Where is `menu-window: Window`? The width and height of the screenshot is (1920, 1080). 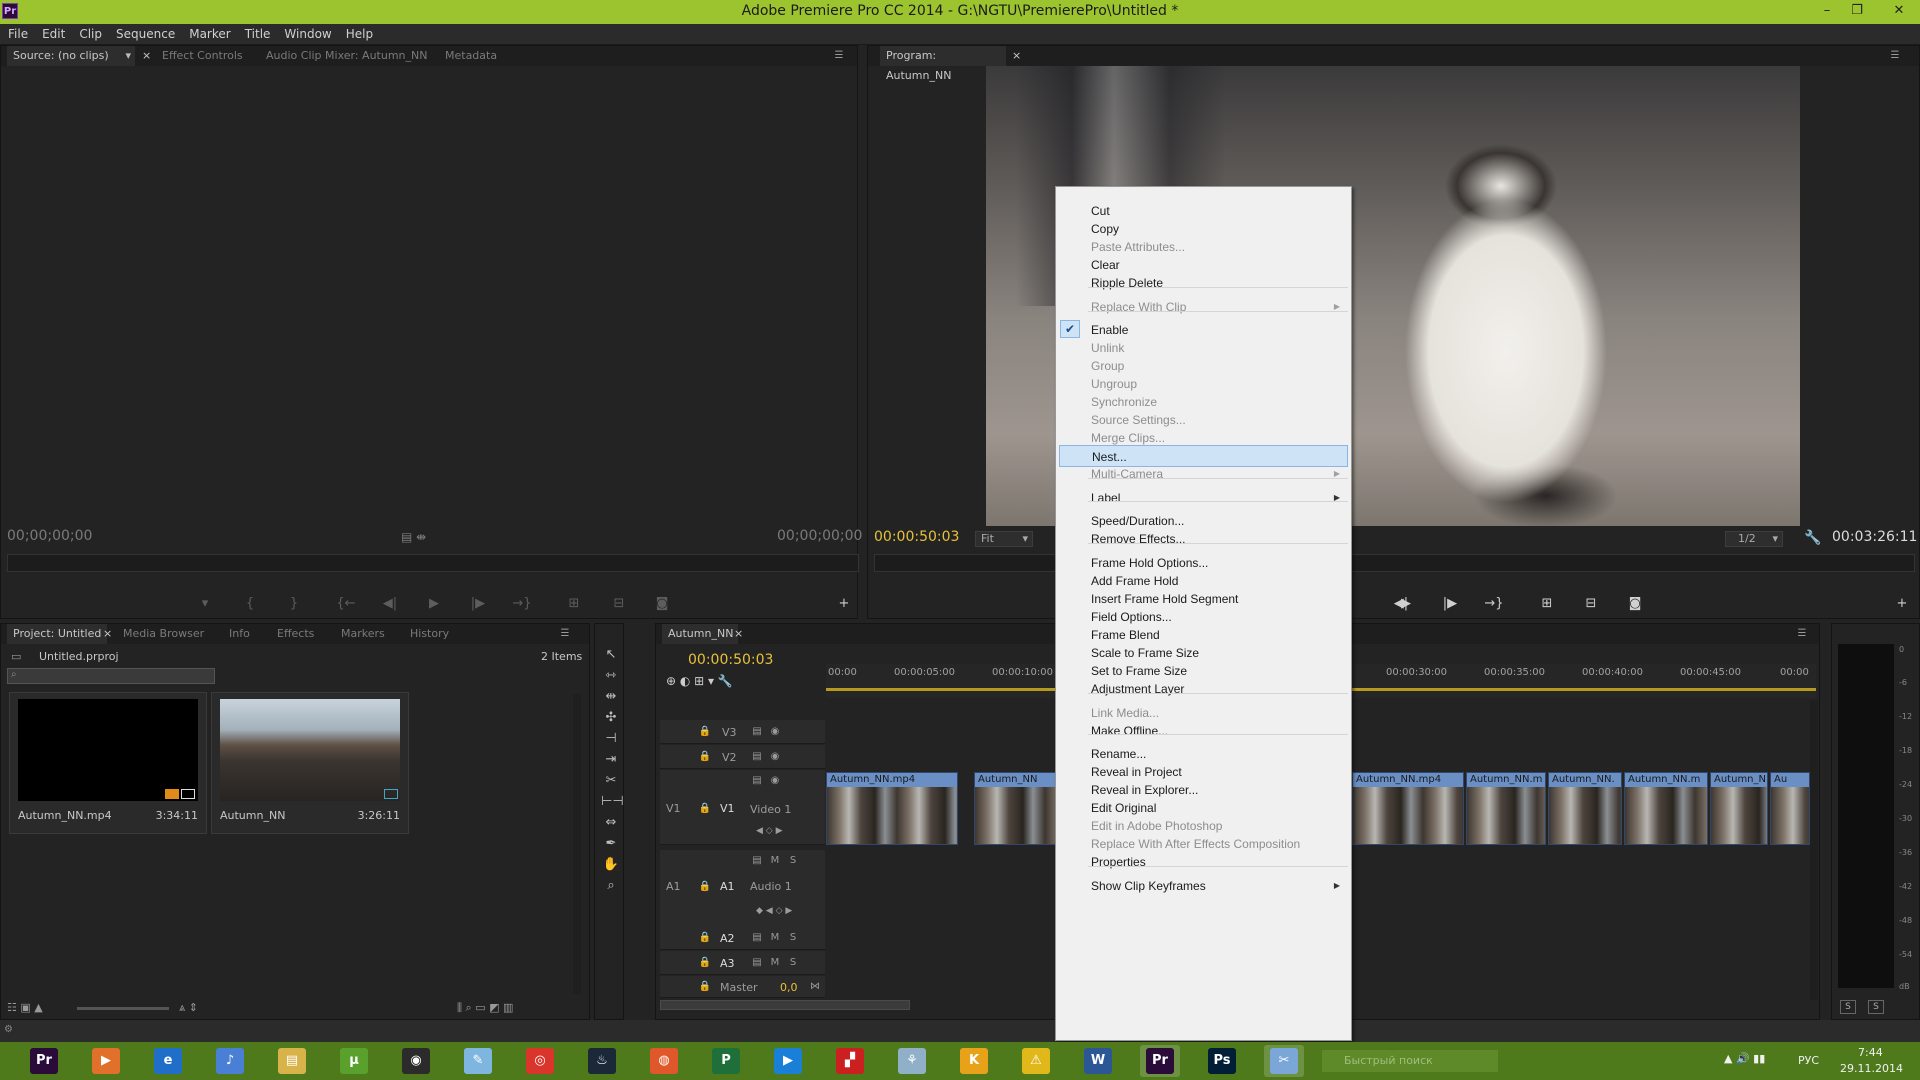
menu-window: Window is located at coordinates (307, 34).